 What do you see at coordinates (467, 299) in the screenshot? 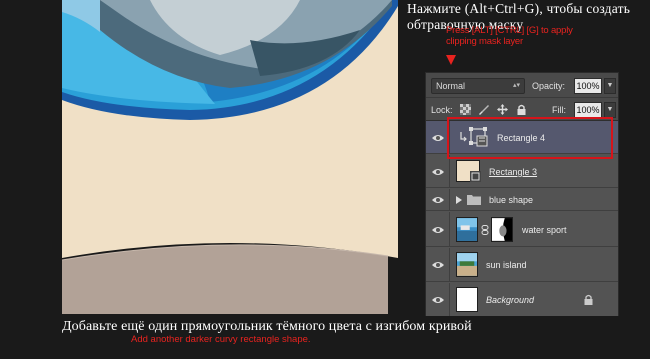
I see `layer-thumbnail` at bounding box center [467, 299].